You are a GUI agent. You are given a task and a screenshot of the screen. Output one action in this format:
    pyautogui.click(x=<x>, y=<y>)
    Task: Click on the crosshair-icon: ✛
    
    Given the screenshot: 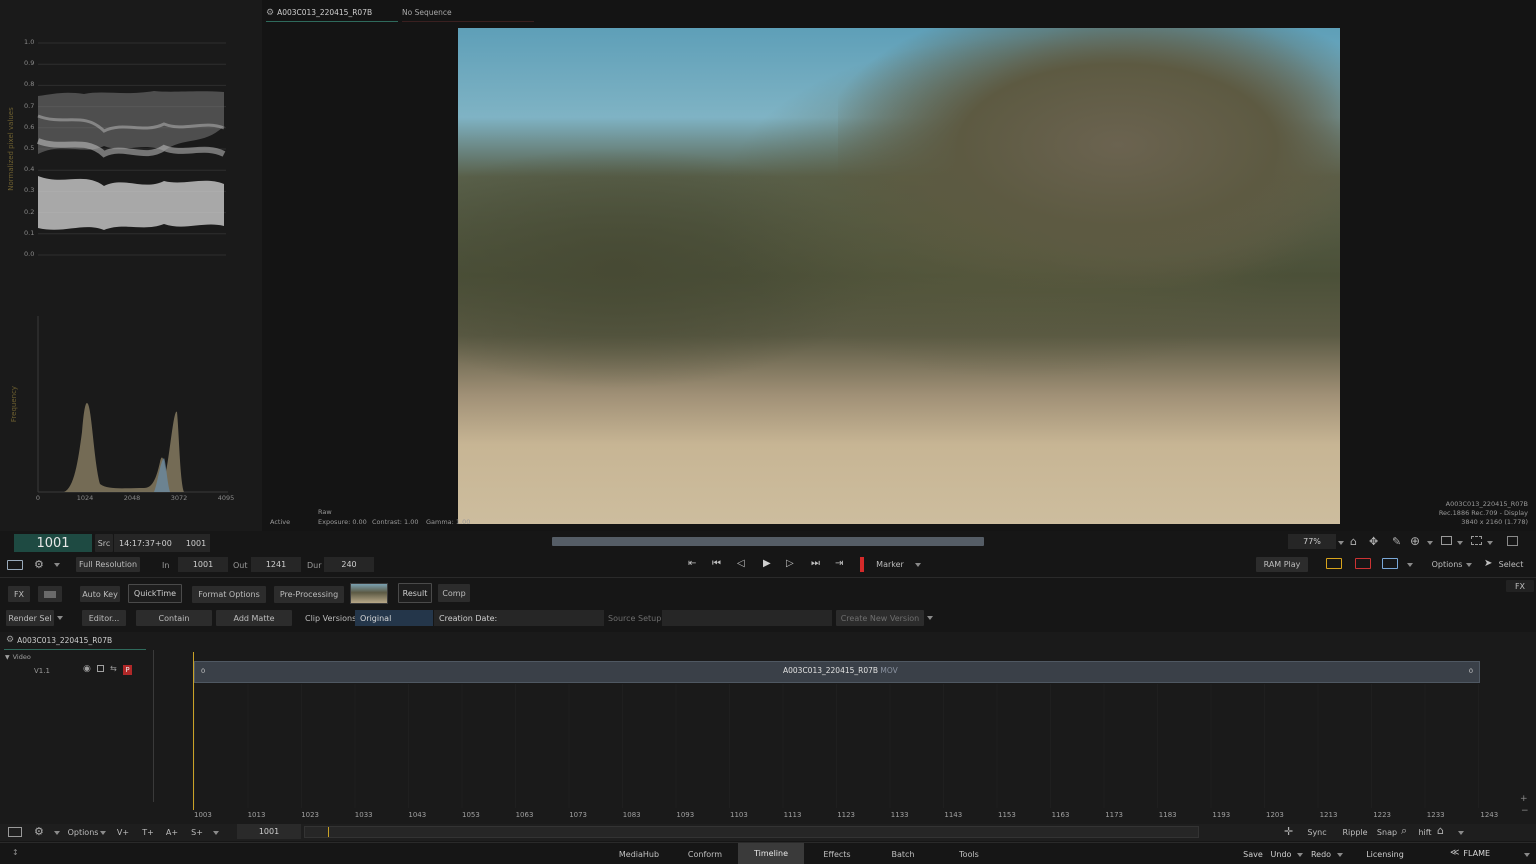 What is the action you would take?
    pyautogui.click(x=1288, y=831)
    